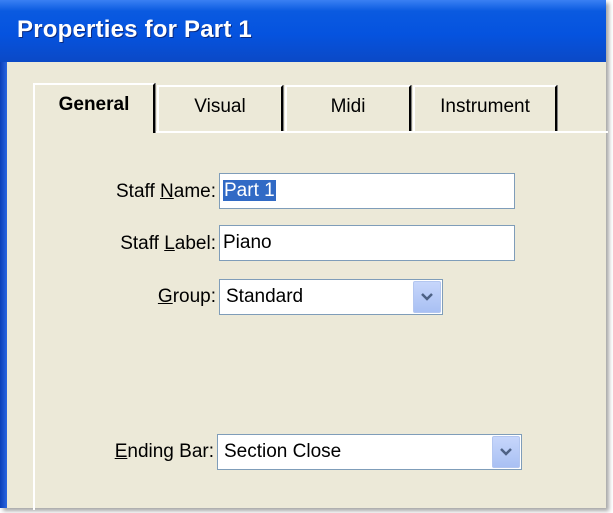 The image size is (613, 513). Describe the element at coordinates (331, 297) in the screenshot. I see `group-select: Standard` at that location.